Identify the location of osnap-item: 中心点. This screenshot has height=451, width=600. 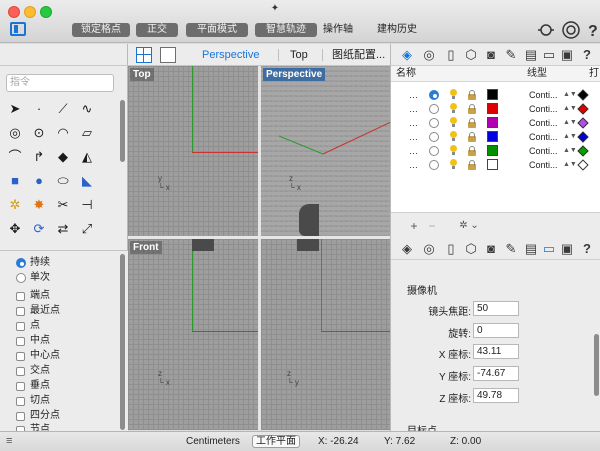
(38, 356).